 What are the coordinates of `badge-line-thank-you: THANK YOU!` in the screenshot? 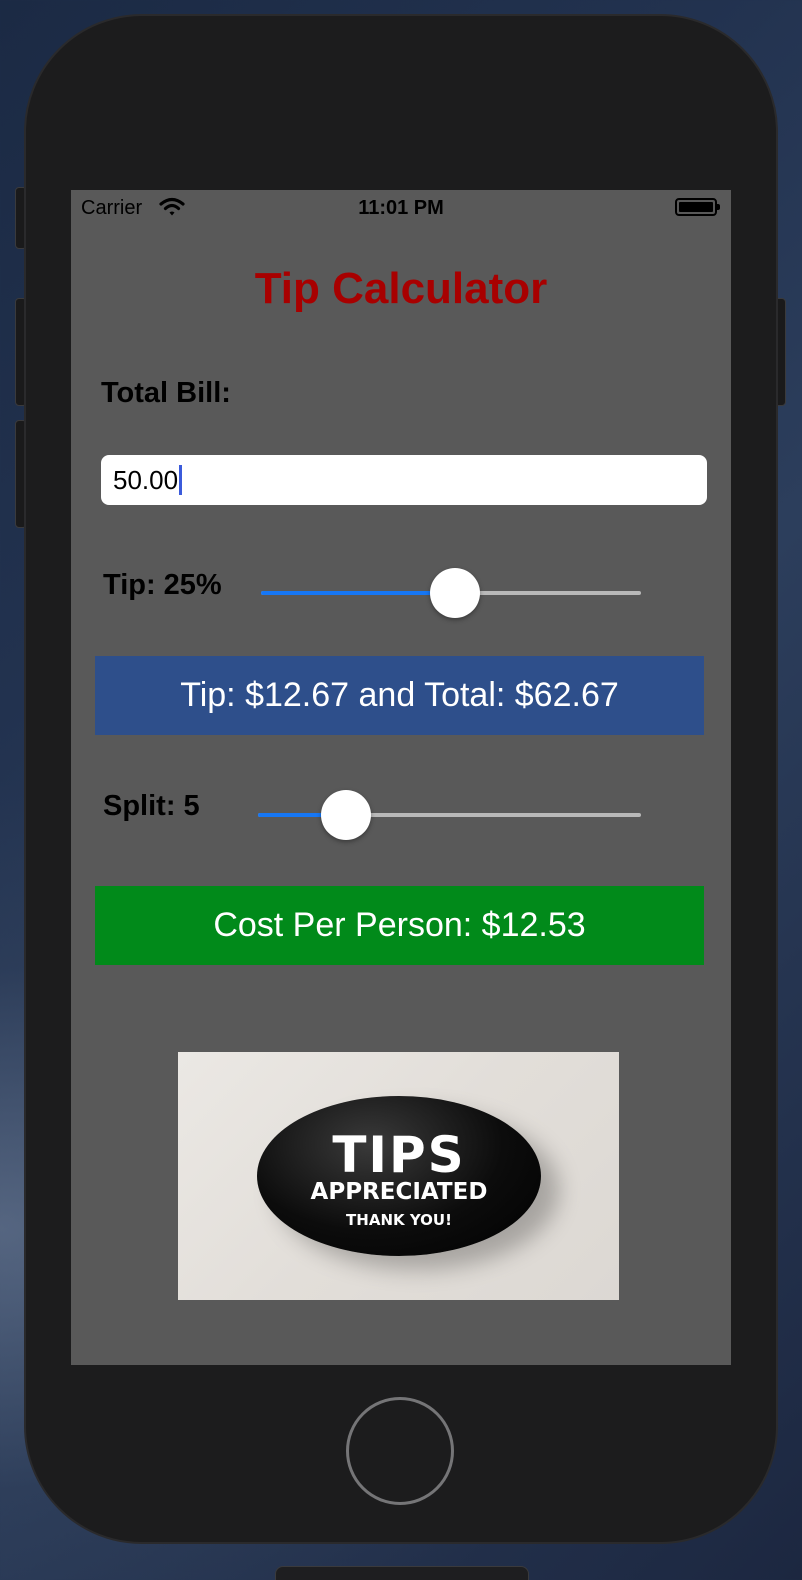 It's located at (399, 1220).